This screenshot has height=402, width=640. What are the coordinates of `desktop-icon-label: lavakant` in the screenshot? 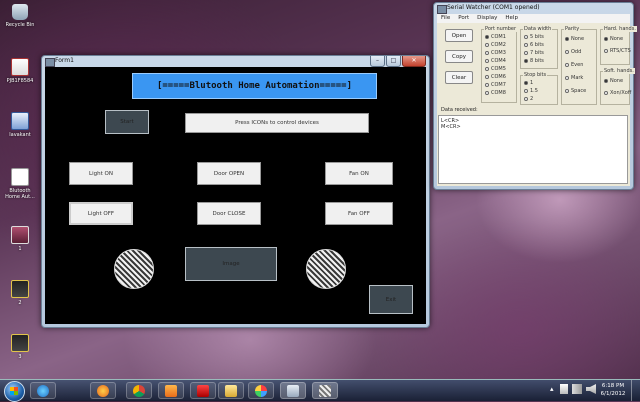 It's located at (20, 135).